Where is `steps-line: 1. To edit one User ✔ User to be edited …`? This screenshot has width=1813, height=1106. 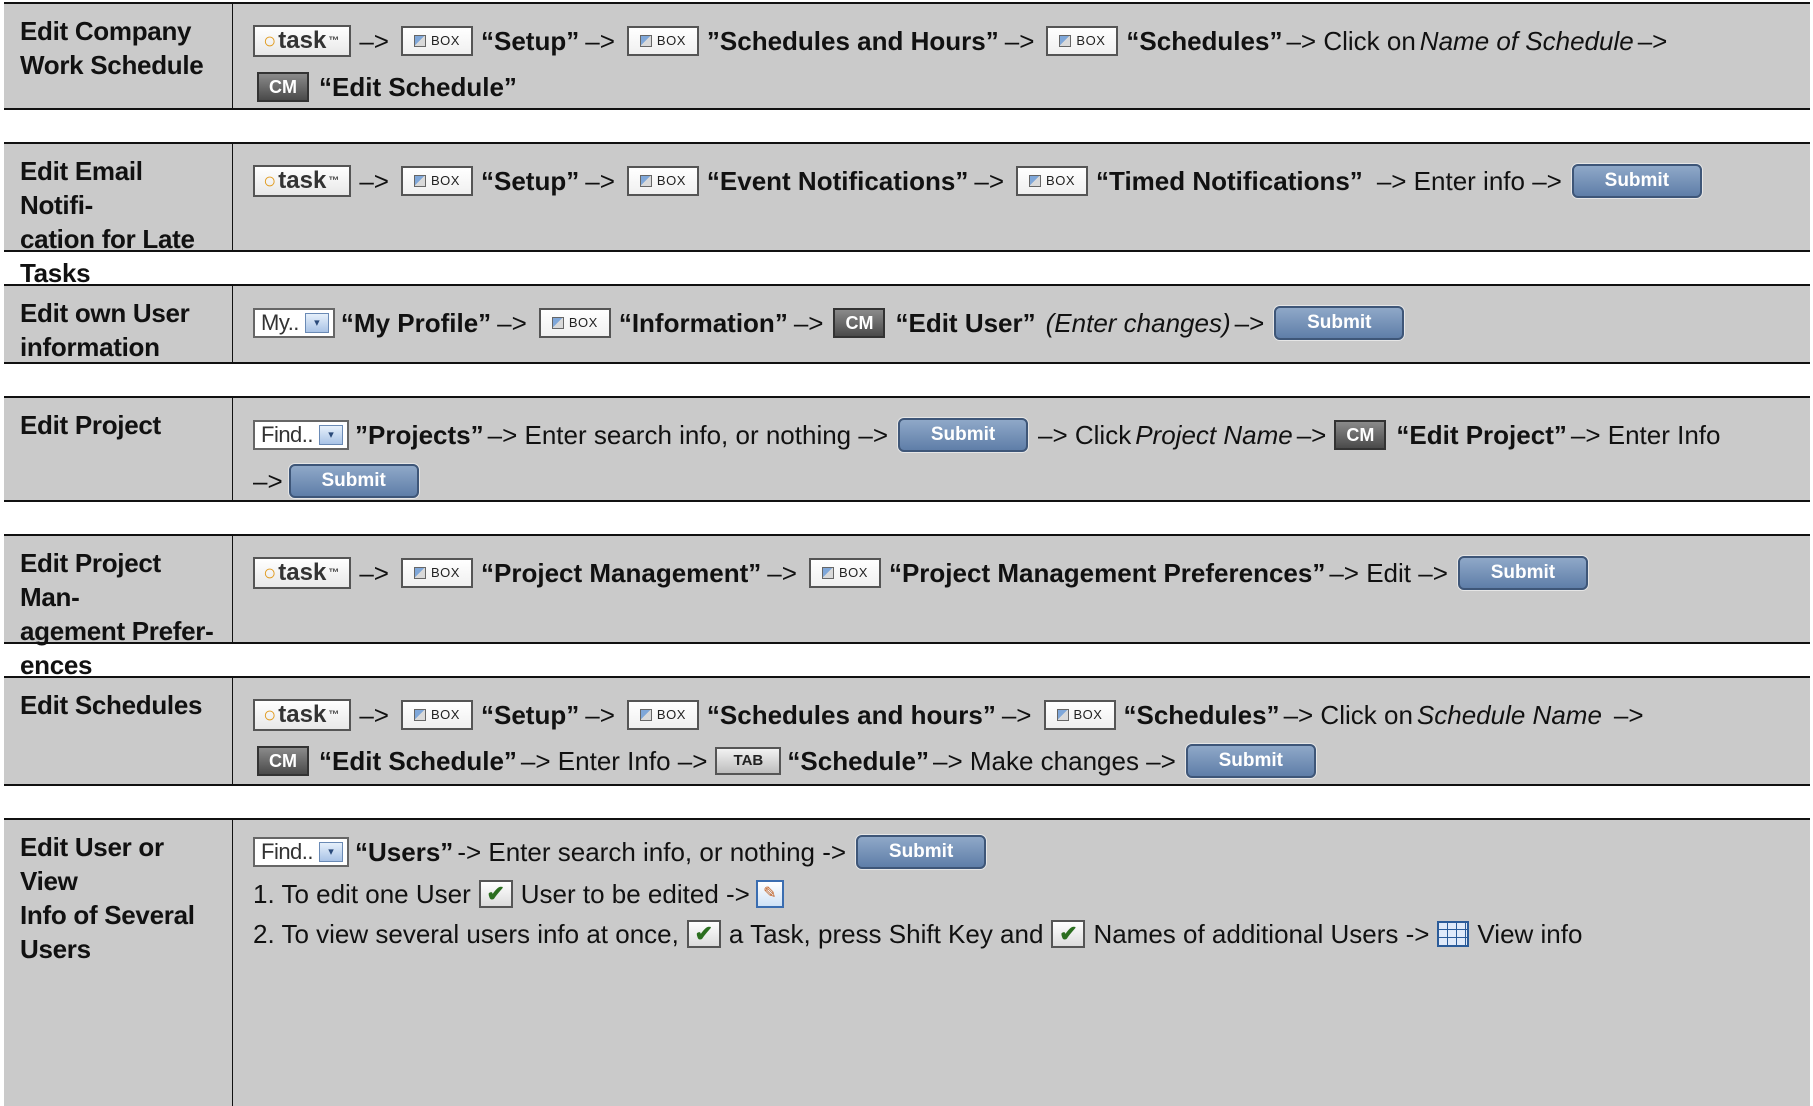 steps-line: 1. To edit one User ✔ User to be edited … is located at coordinates (1025, 894).